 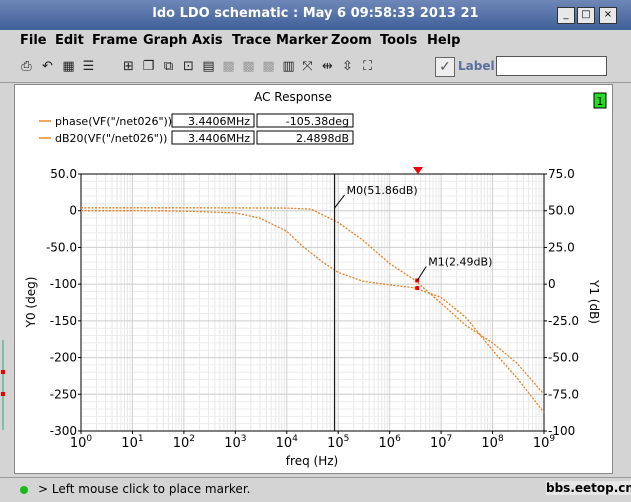 I want to click on print-icon: ⎙, so click(x=26, y=66).